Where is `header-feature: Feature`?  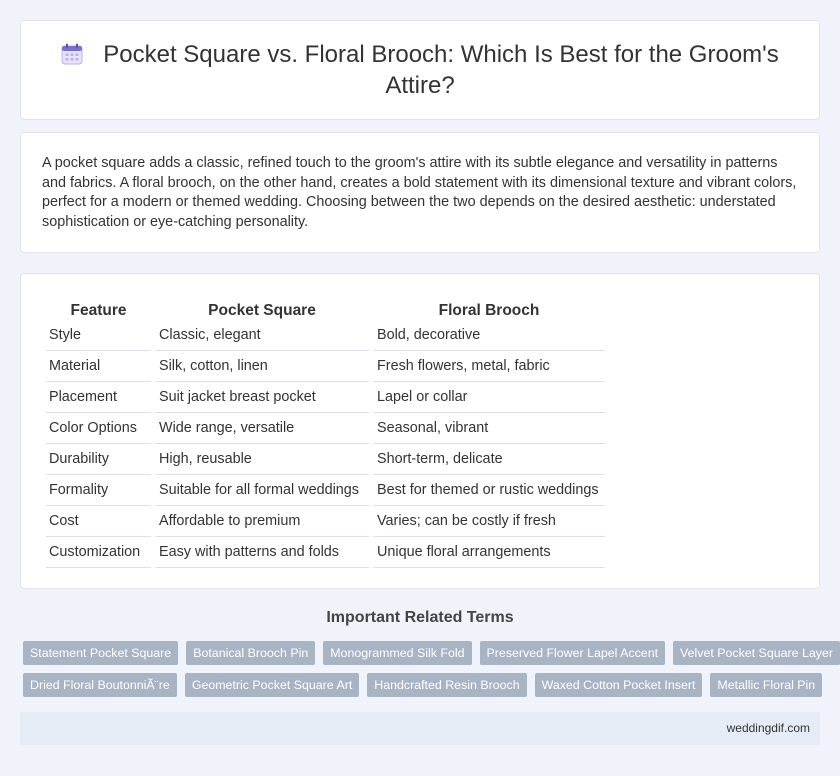 header-feature: Feature is located at coordinates (98, 310).